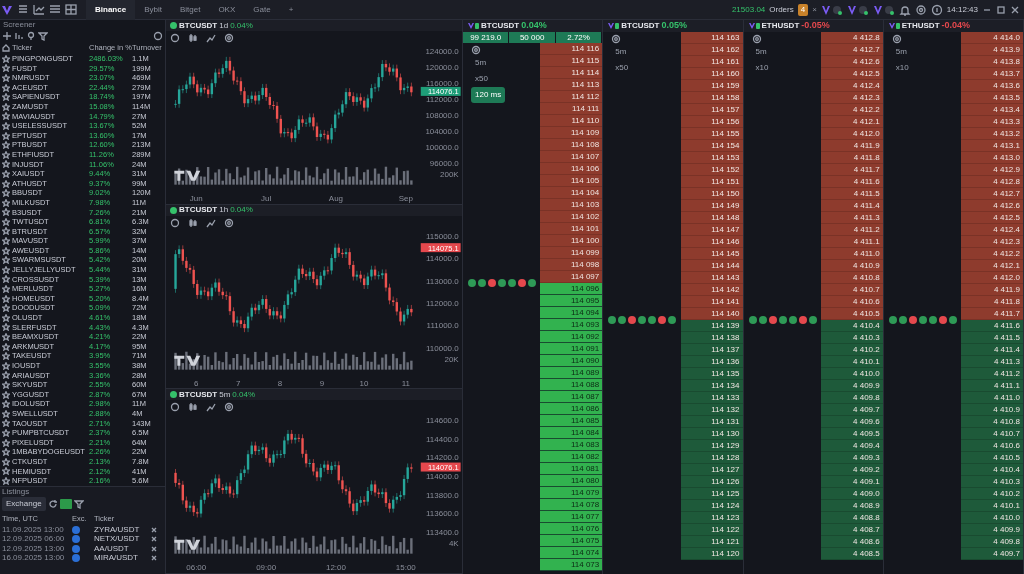 This screenshot has width=1024, height=574. What do you see at coordinates (571, 325) in the screenshot?
I see `bid-price: 114 093` at bounding box center [571, 325].